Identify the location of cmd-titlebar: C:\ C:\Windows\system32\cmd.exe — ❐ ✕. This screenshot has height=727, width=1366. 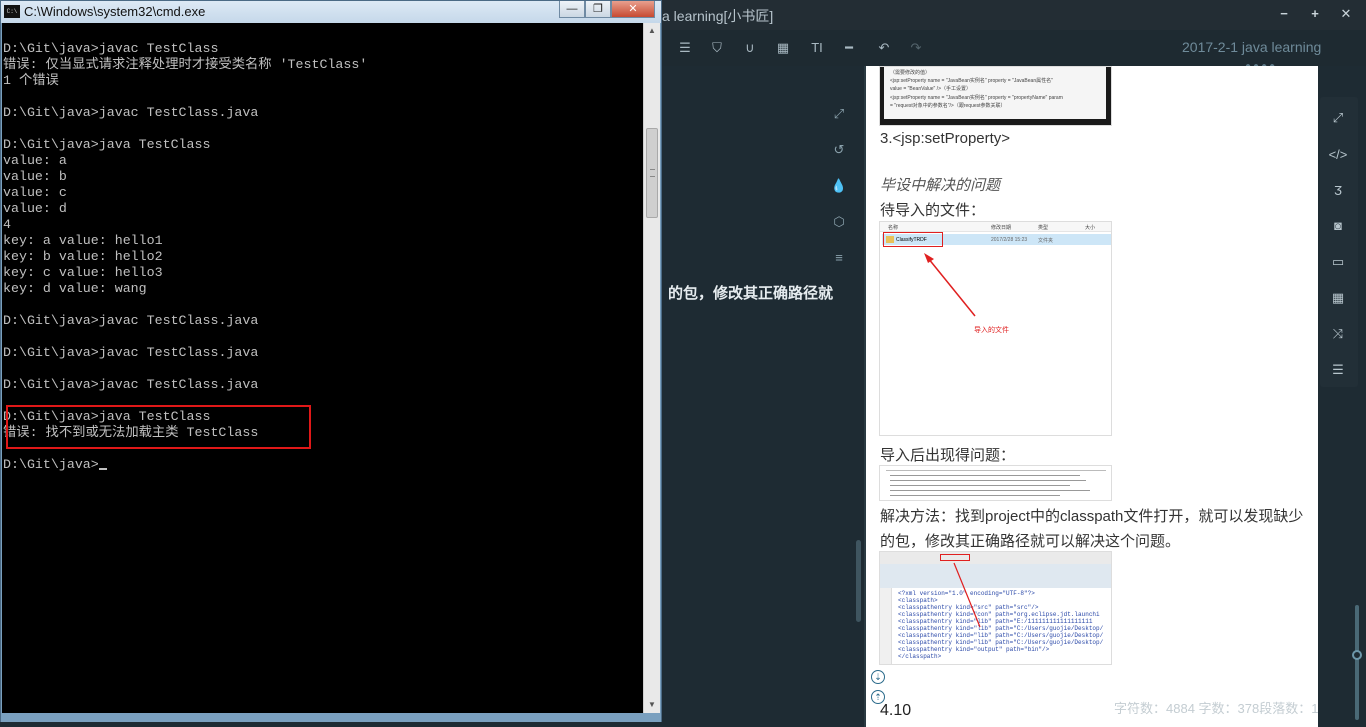
(331, 12).